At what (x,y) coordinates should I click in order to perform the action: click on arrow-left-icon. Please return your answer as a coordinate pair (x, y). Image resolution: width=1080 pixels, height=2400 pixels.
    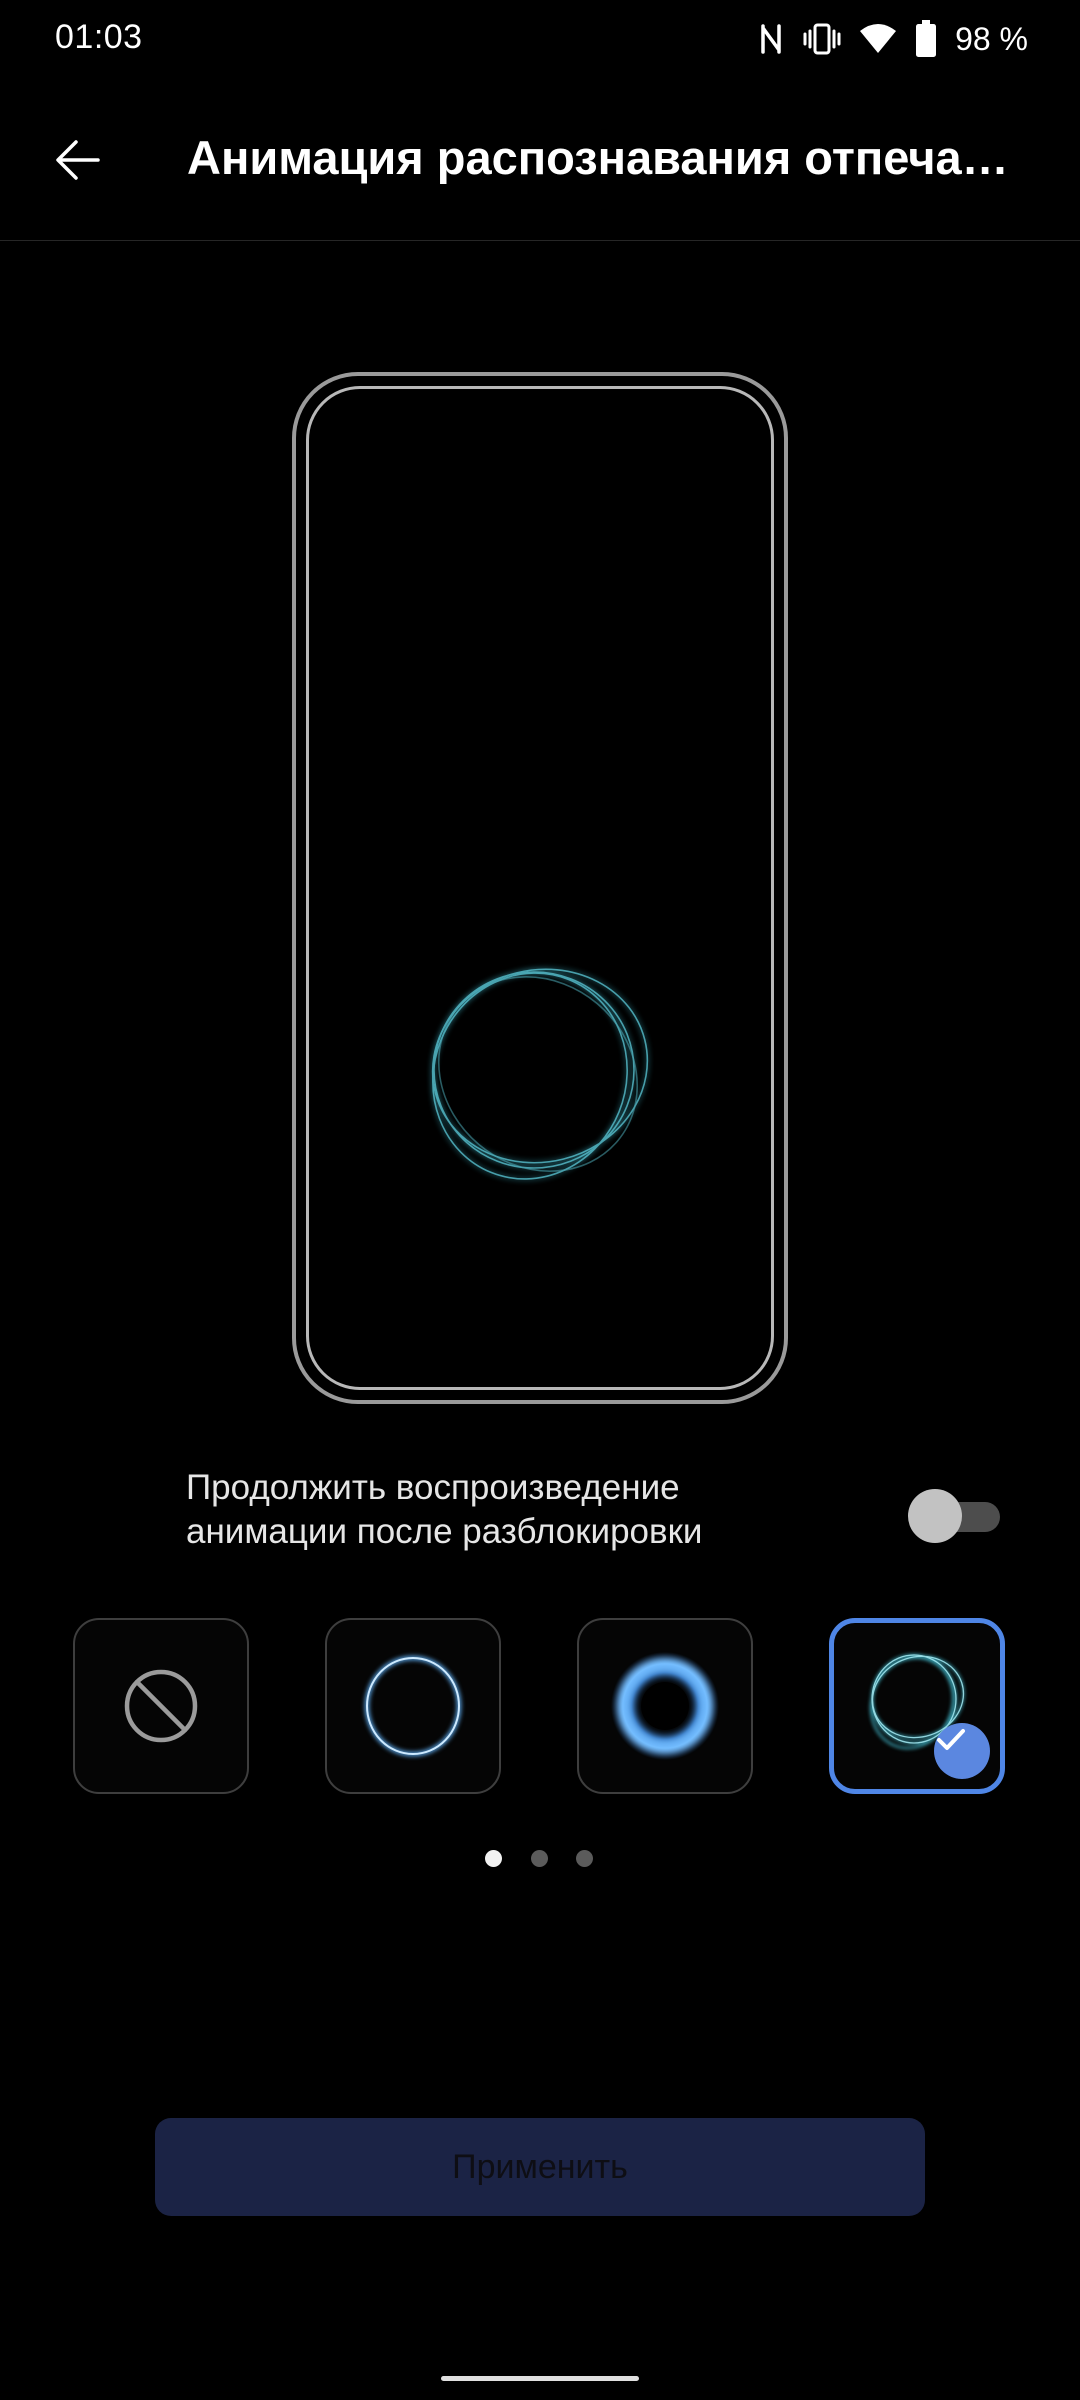
    Looking at the image, I should click on (78, 162).